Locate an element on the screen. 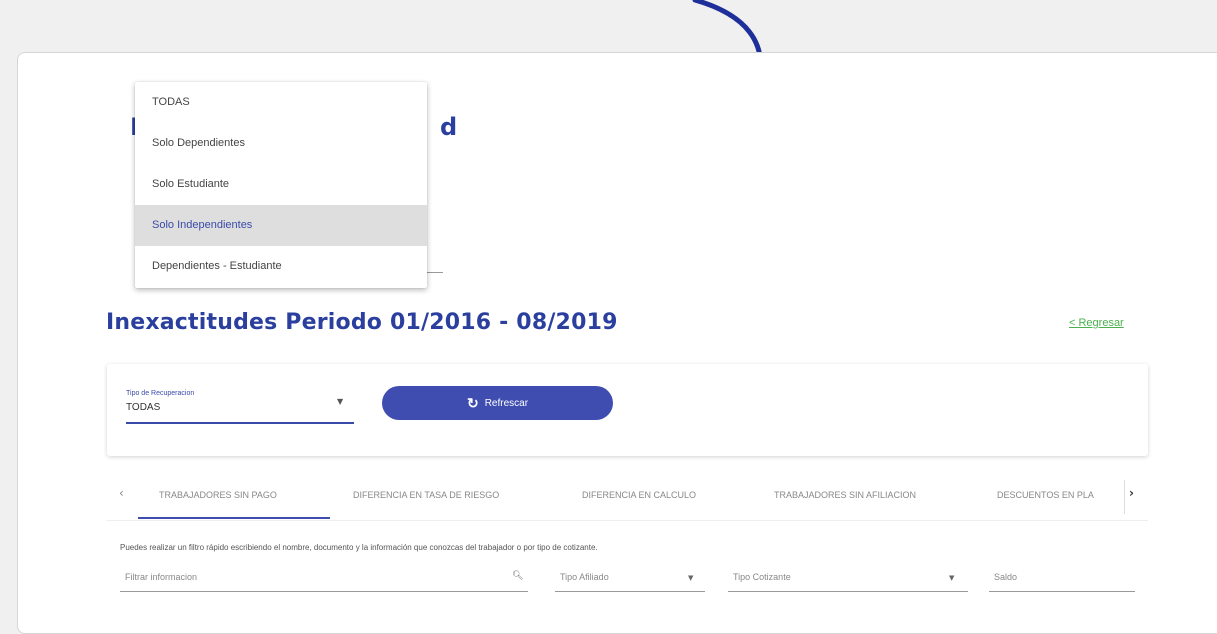 The image size is (1217, 634). dropdown-option-solo-estudiante: Solo Estudiante is located at coordinates (281, 184).